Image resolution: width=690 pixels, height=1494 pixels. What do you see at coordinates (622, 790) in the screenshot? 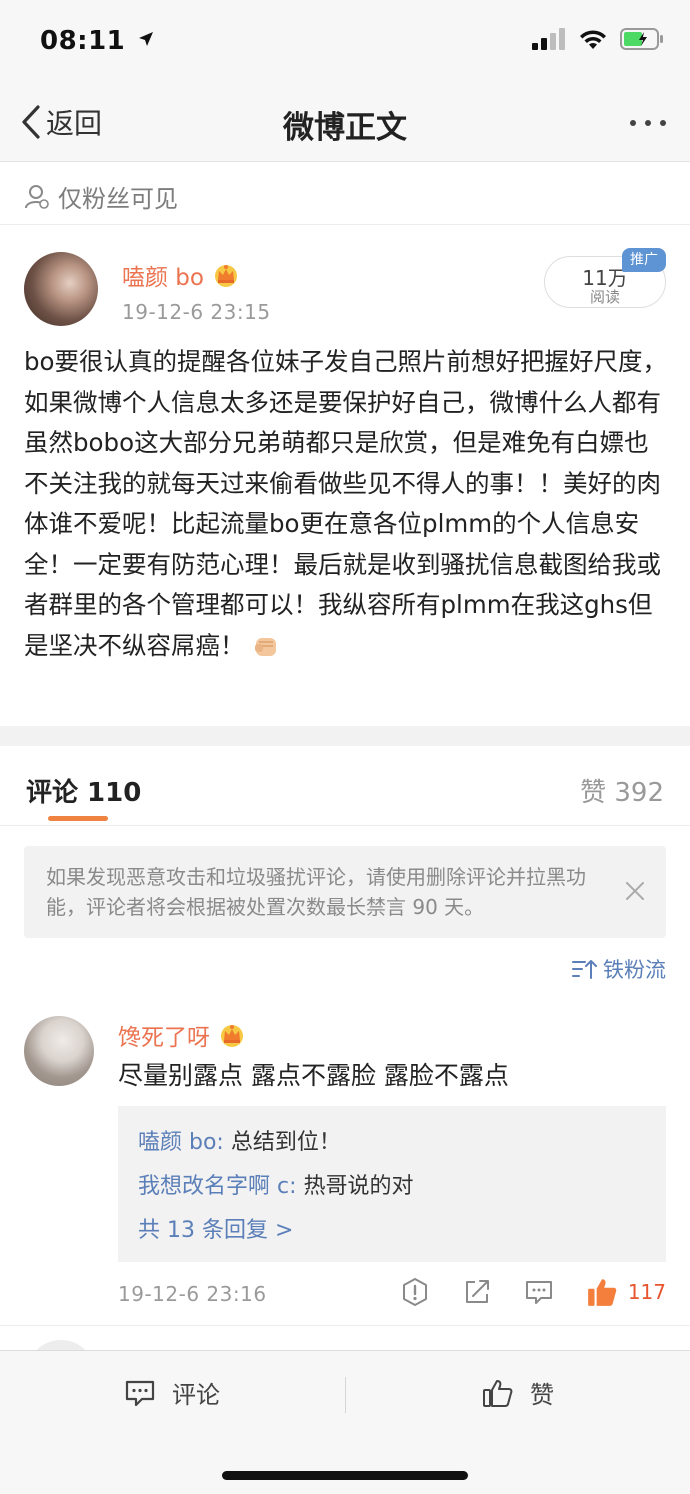
I see `tab-likes: 赞 392` at bounding box center [622, 790].